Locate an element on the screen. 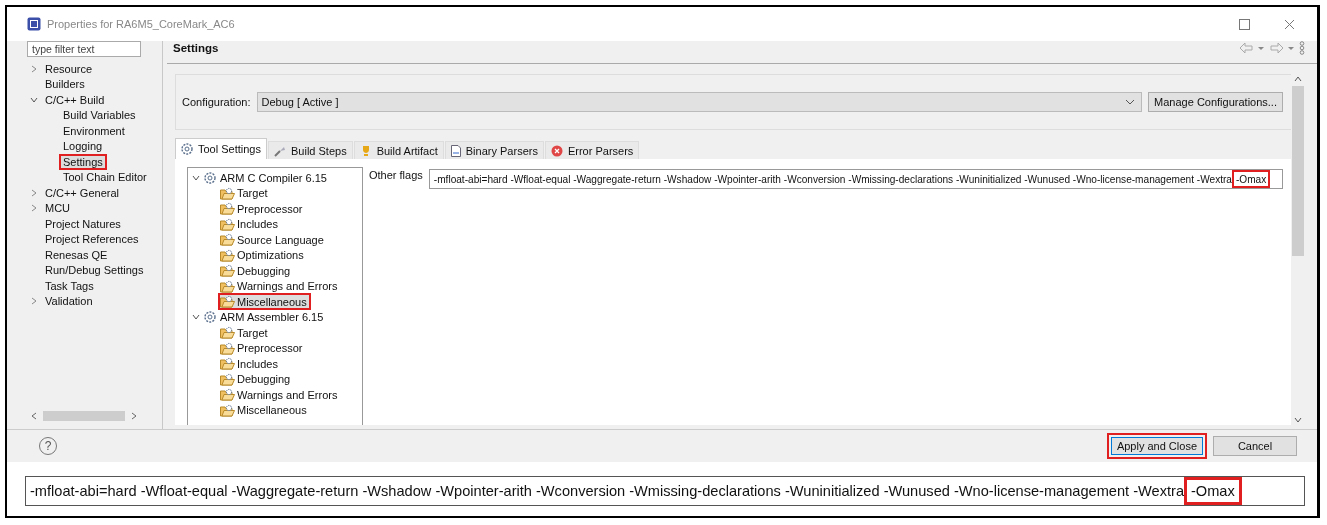 The height and width of the screenshot is (525, 1327). sidebar-item: C/C++ Build is located at coordinates (75, 99).